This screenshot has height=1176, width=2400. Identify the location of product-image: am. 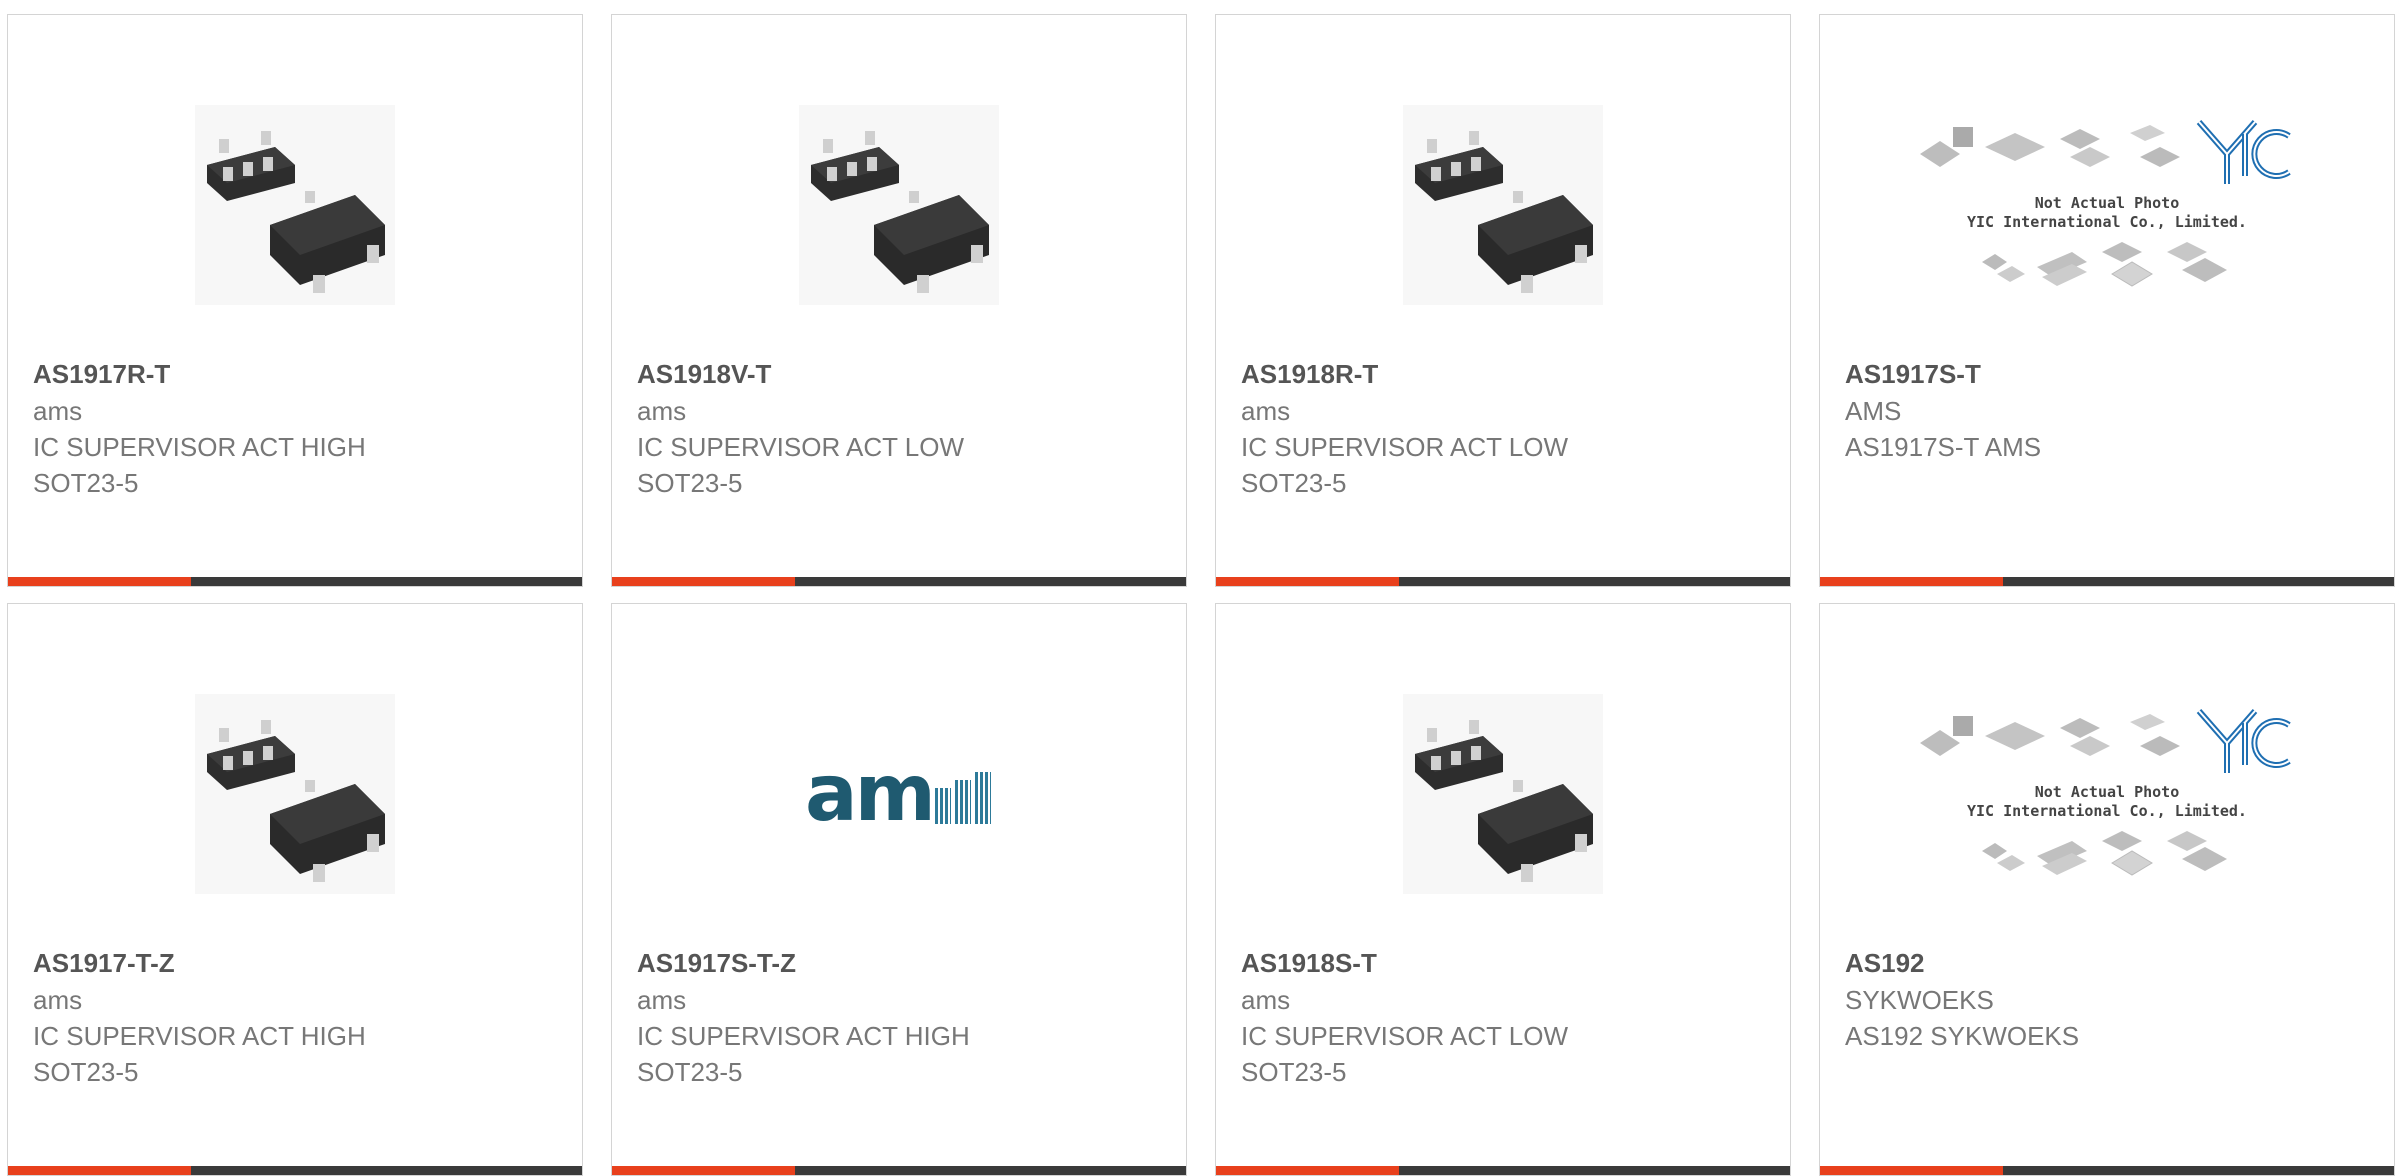
(899, 794).